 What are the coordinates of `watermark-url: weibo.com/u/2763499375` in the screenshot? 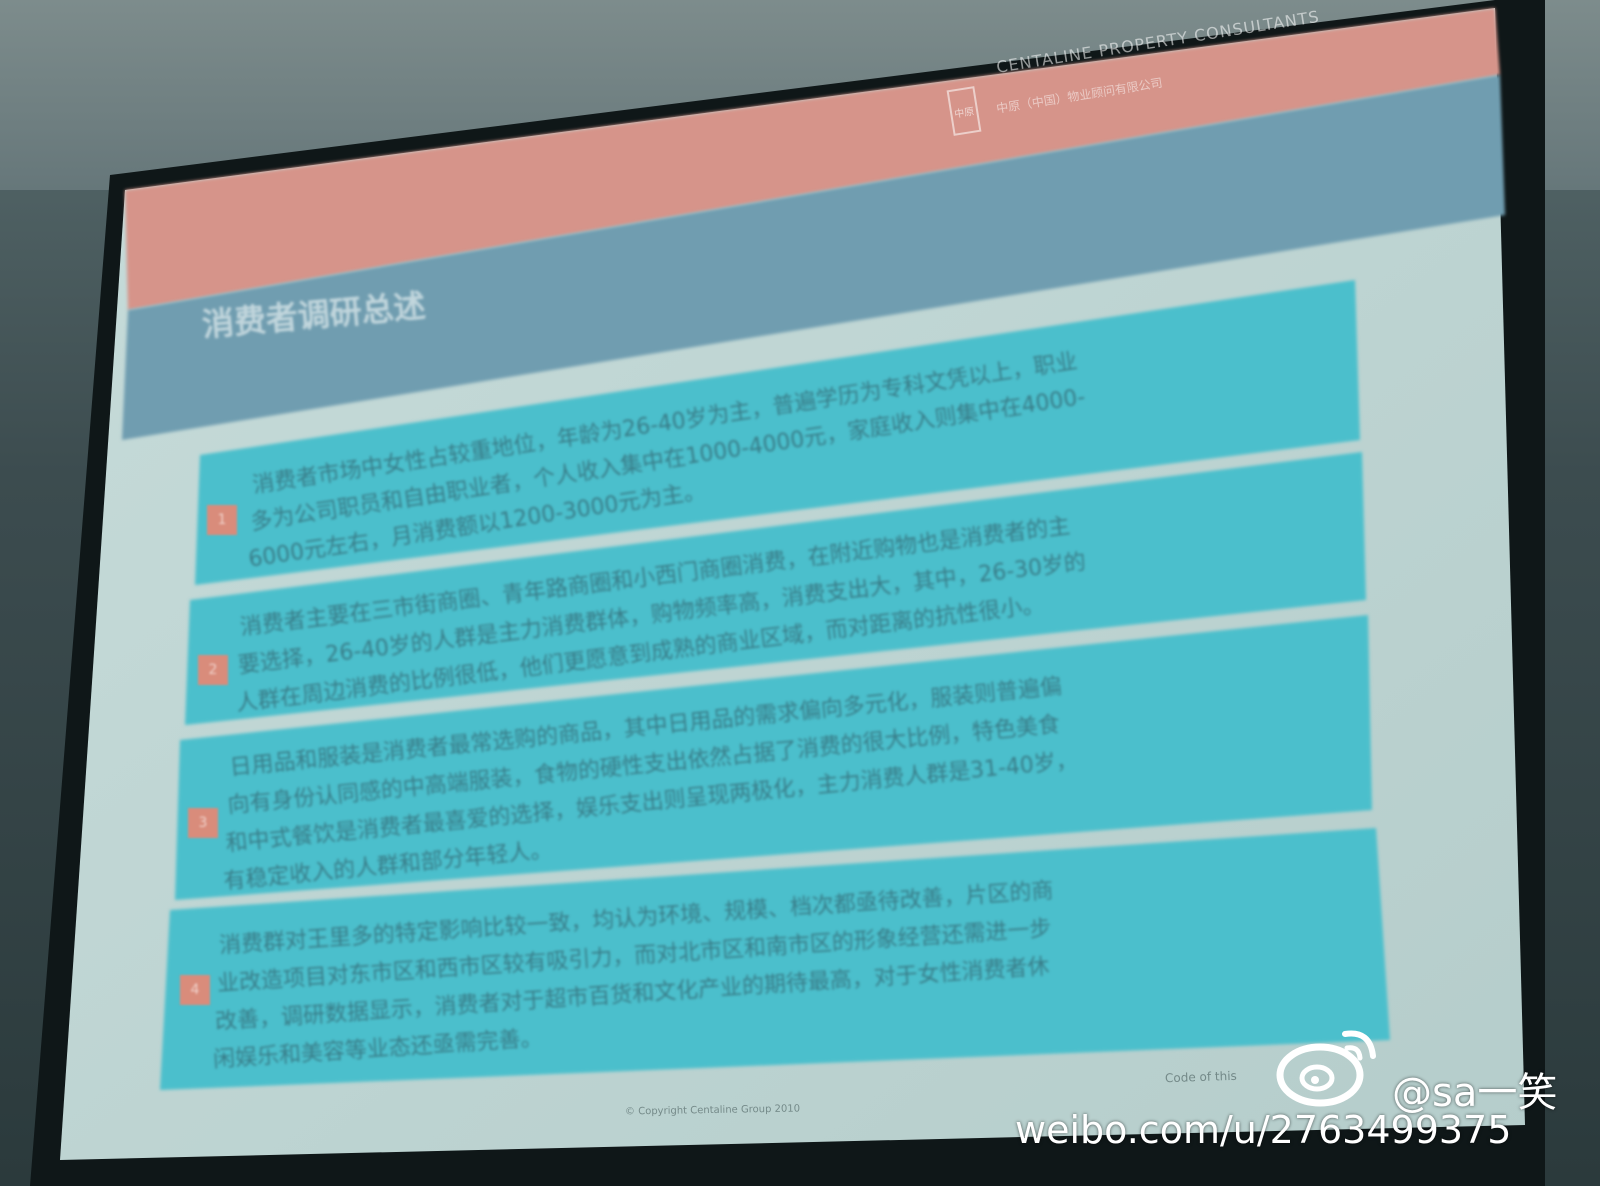 It's located at (1263, 1130).